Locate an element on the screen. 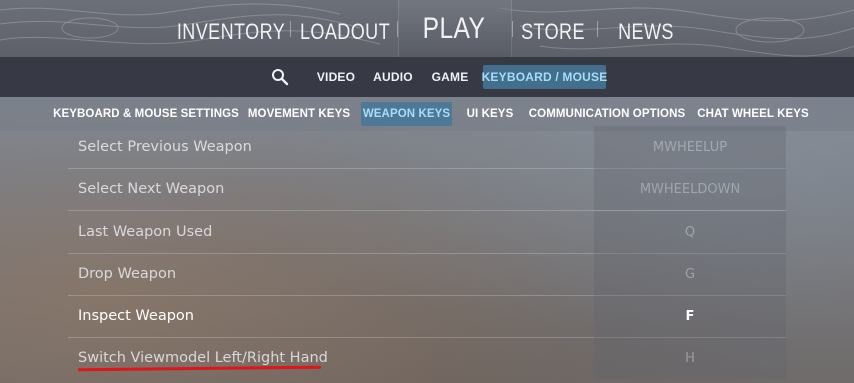  nav-news: NEWS is located at coordinates (645, 30).